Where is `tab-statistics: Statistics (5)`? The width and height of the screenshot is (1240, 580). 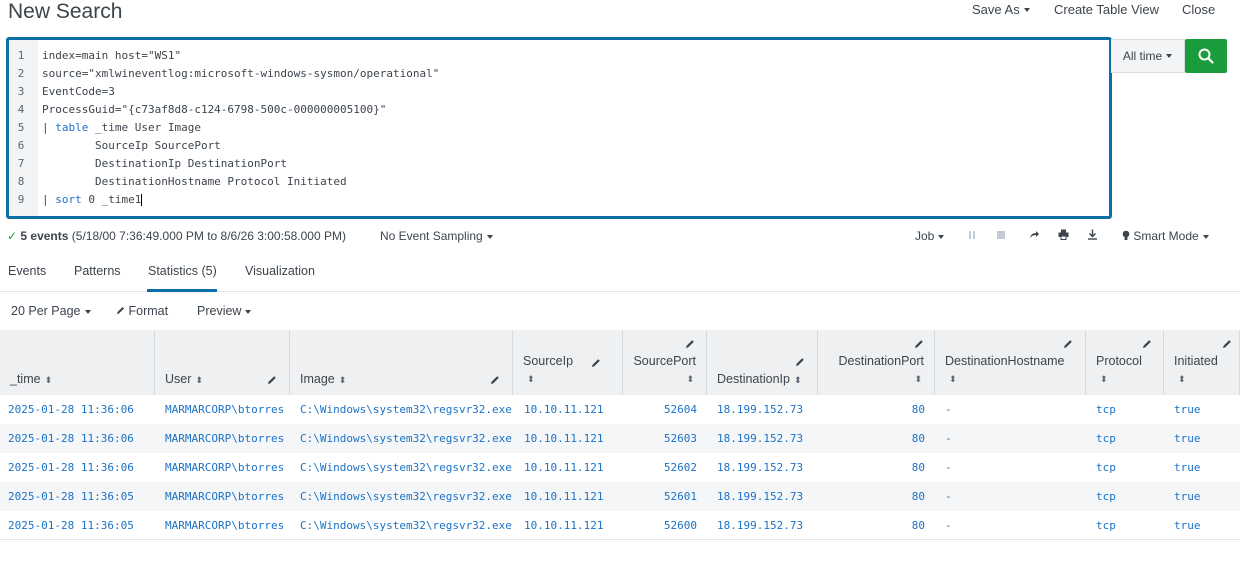
tab-statistics: Statistics (5) is located at coordinates (182, 271).